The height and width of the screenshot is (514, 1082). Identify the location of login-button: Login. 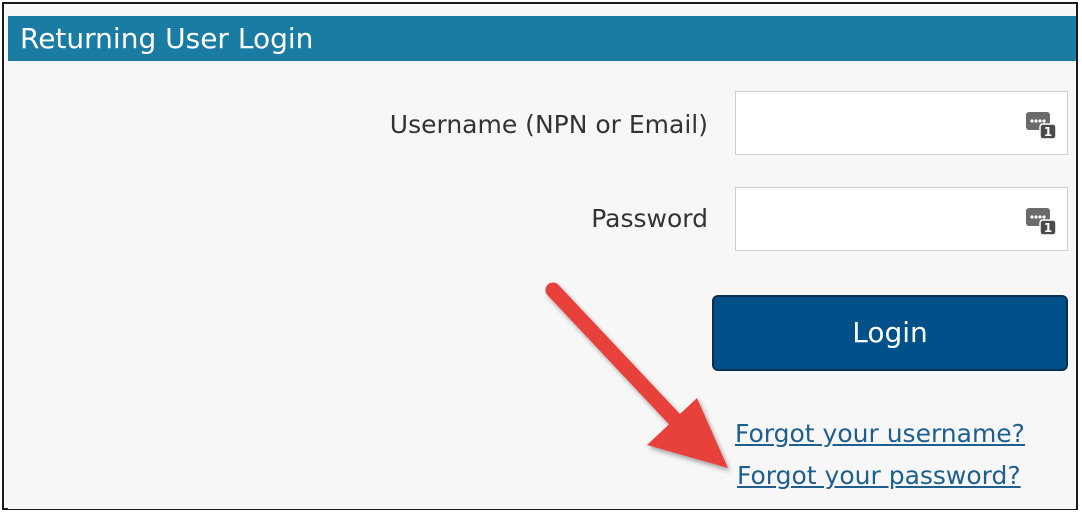
(890, 333).